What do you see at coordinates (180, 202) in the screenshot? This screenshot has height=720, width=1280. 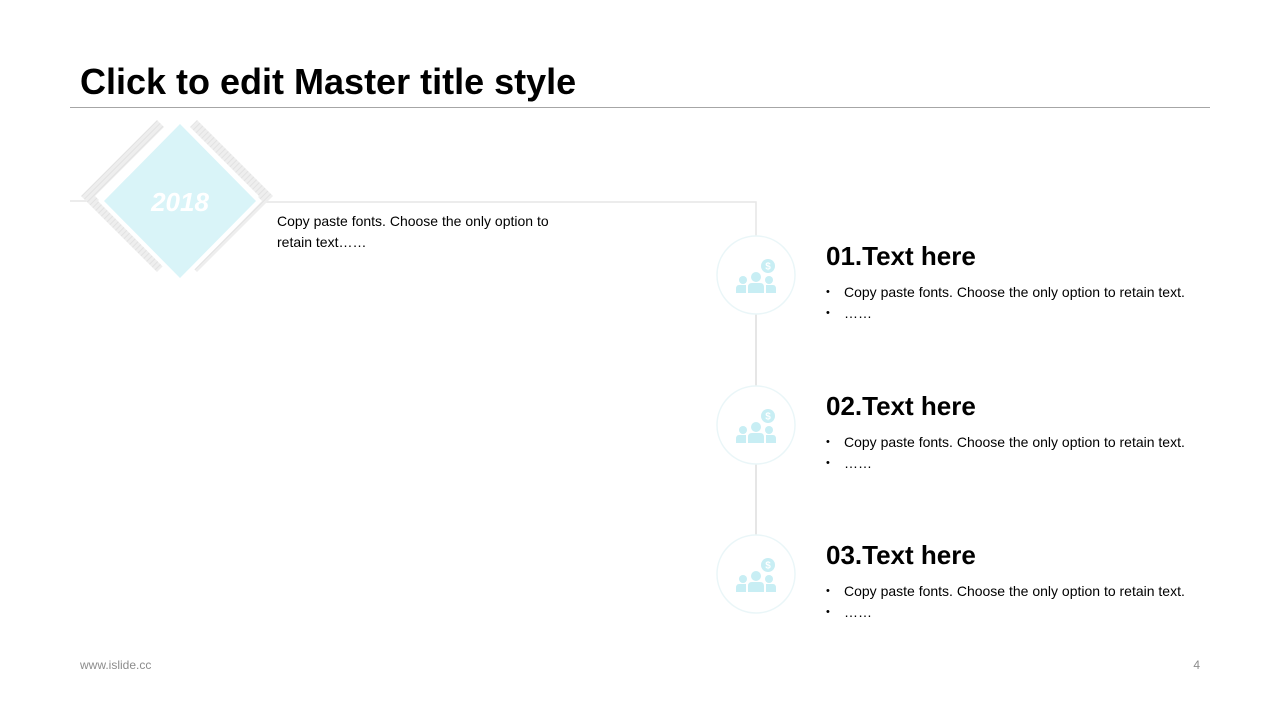 I see `year-label: 2018` at bounding box center [180, 202].